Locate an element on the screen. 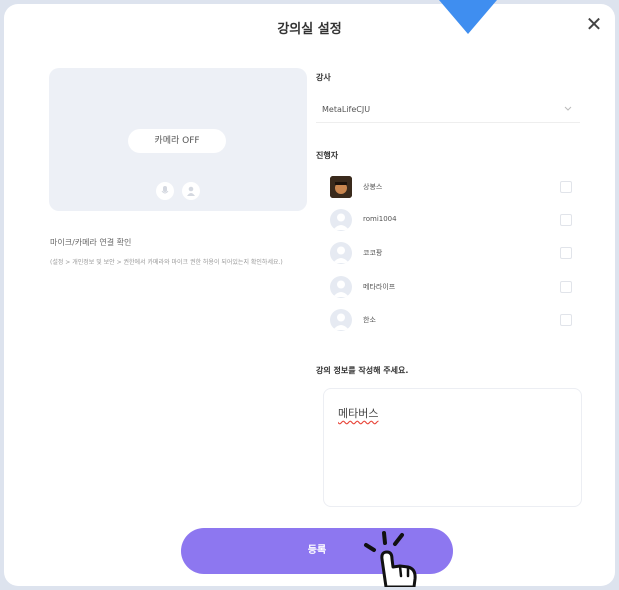  mic-camera-check-title: 마이크/카메라 연결 확인 is located at coordinates (91, 242).